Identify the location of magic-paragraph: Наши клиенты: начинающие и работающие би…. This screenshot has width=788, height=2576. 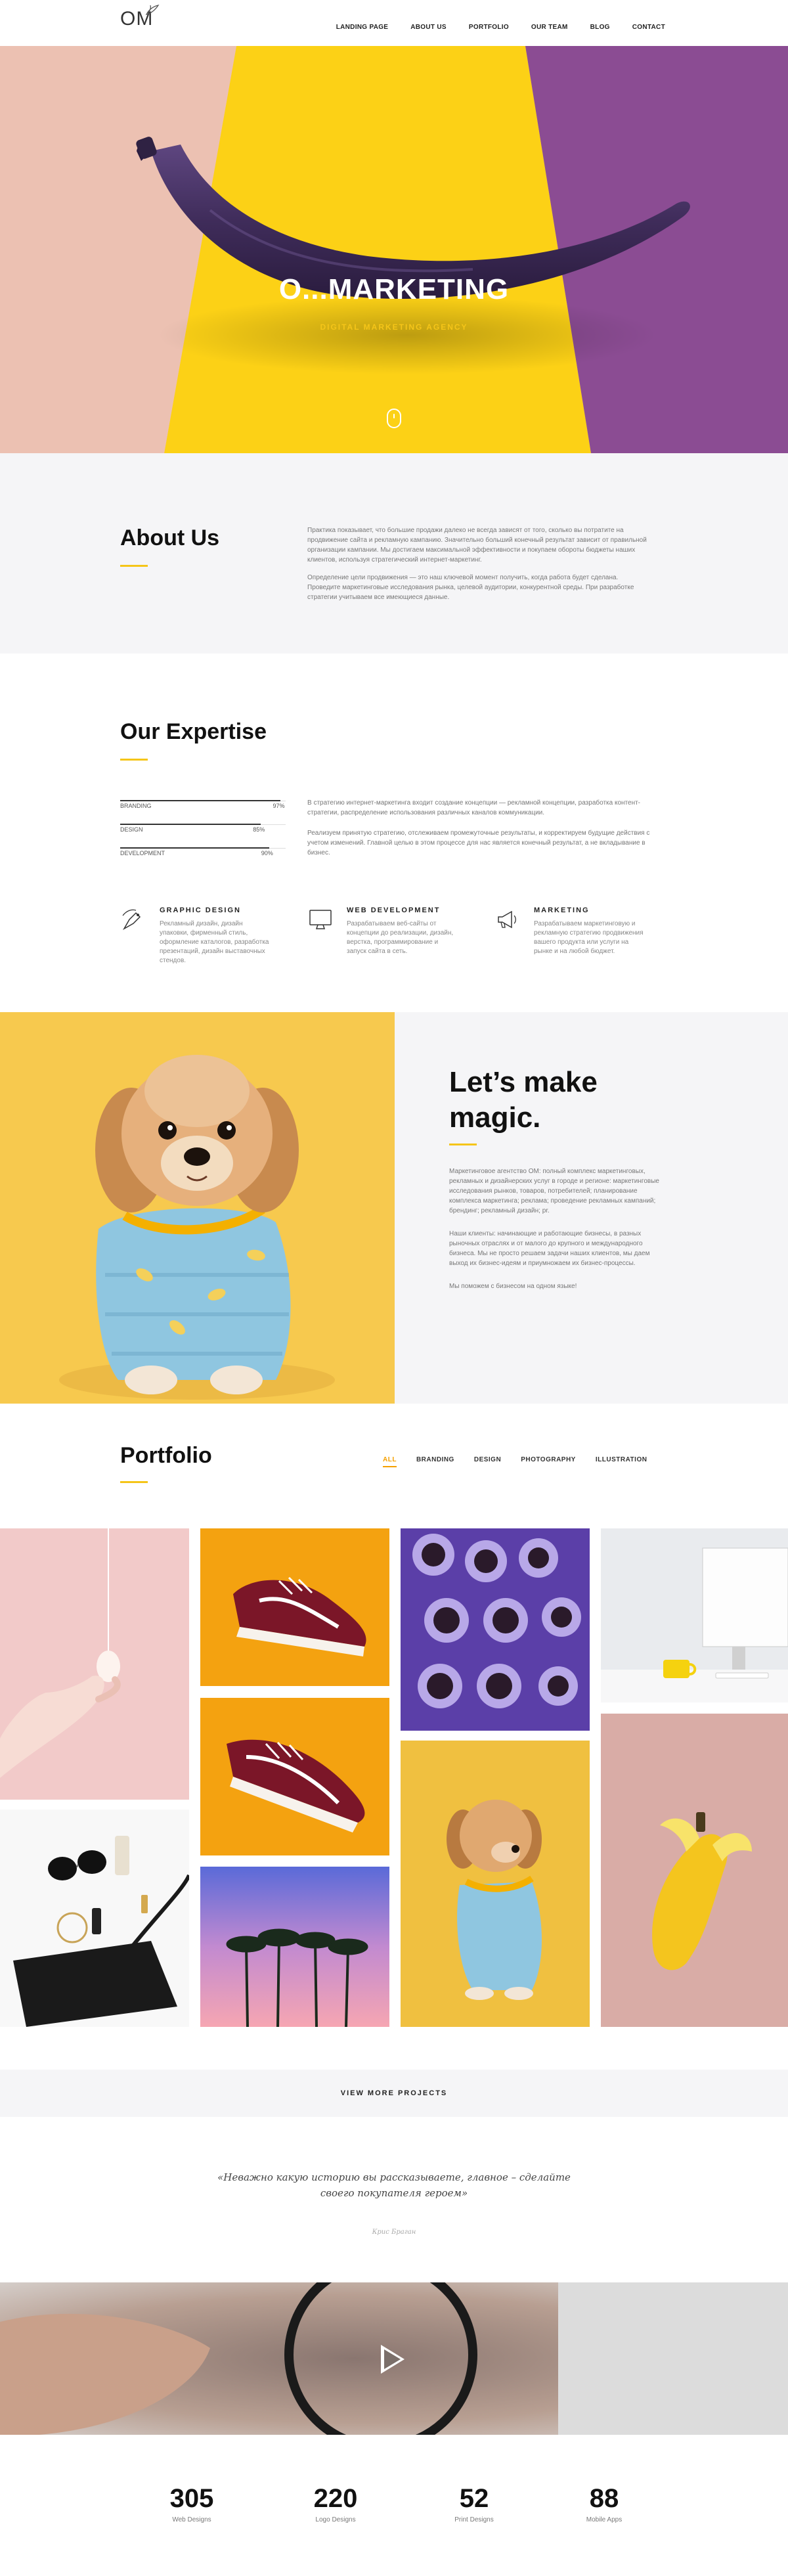
(549, 1248).